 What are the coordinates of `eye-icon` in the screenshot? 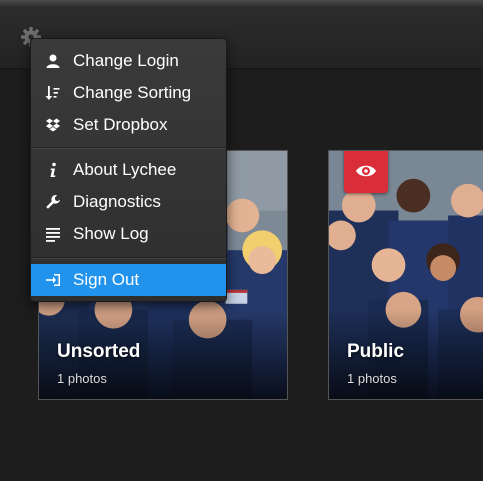 It's located at (366, 171).